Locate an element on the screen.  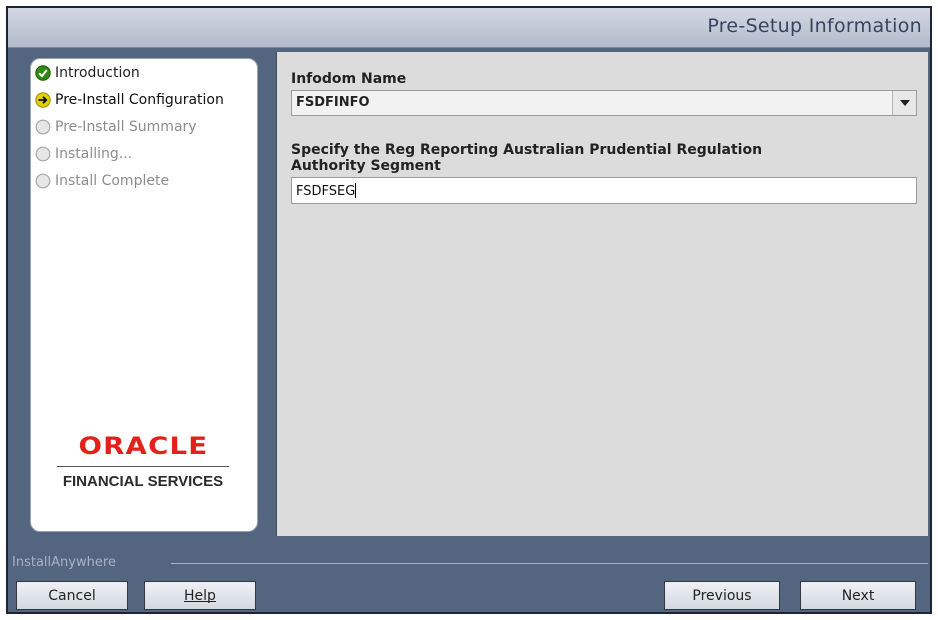
step-label: Install Complete is located at coordinates (112, 181).